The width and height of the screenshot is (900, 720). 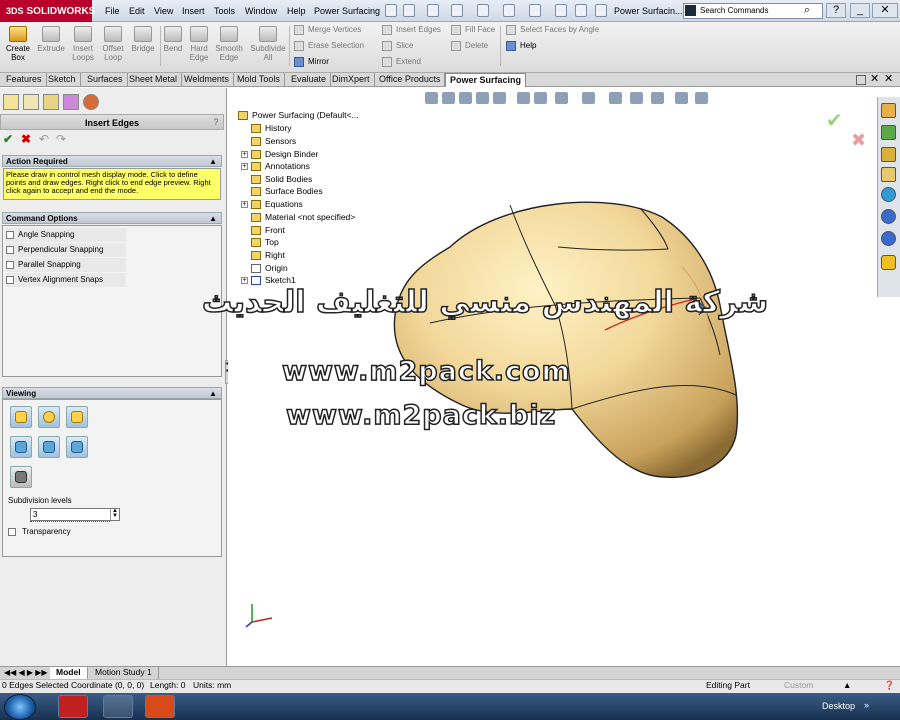 What do you see at coordinates (888, 132) in the screenshot?
I see `design-library-icon` at bounding box center [888, 132].